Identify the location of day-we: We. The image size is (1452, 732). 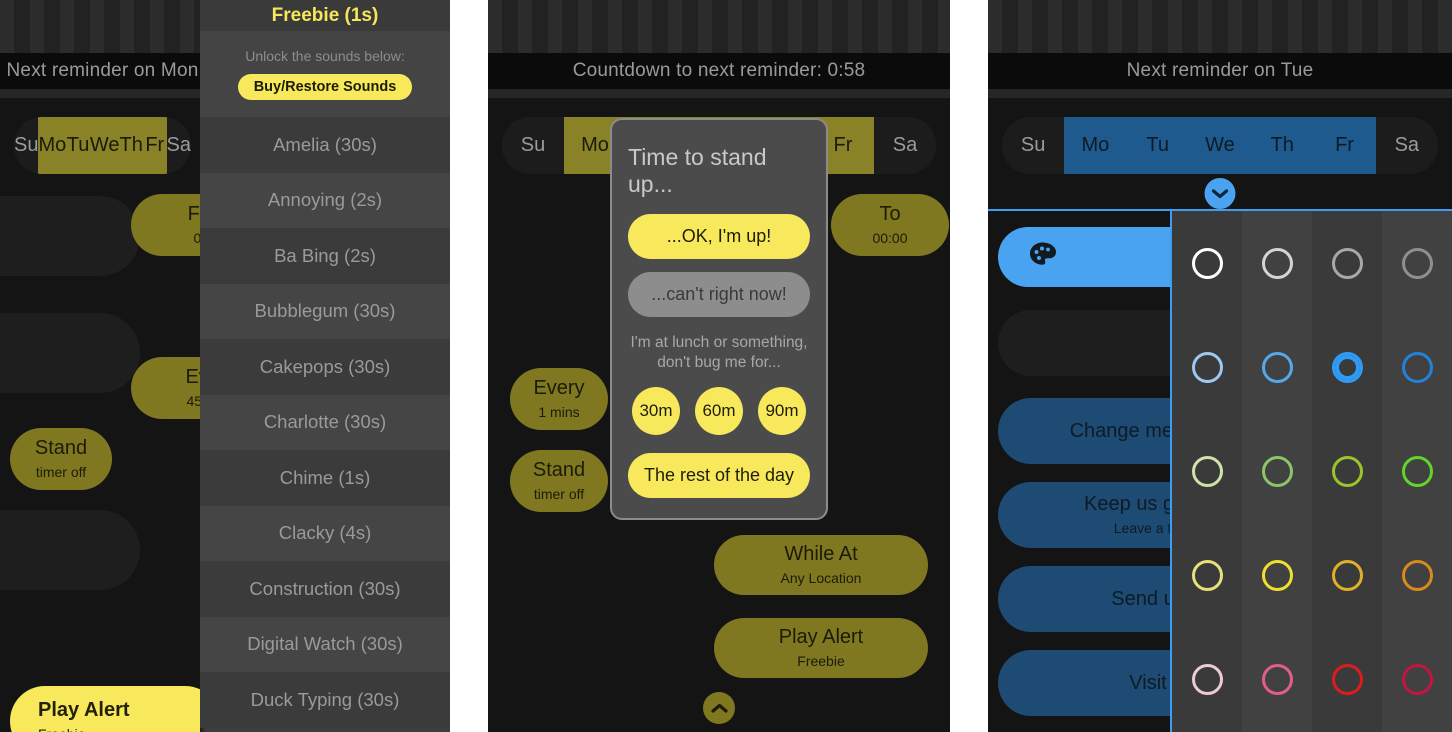
(104, 145).